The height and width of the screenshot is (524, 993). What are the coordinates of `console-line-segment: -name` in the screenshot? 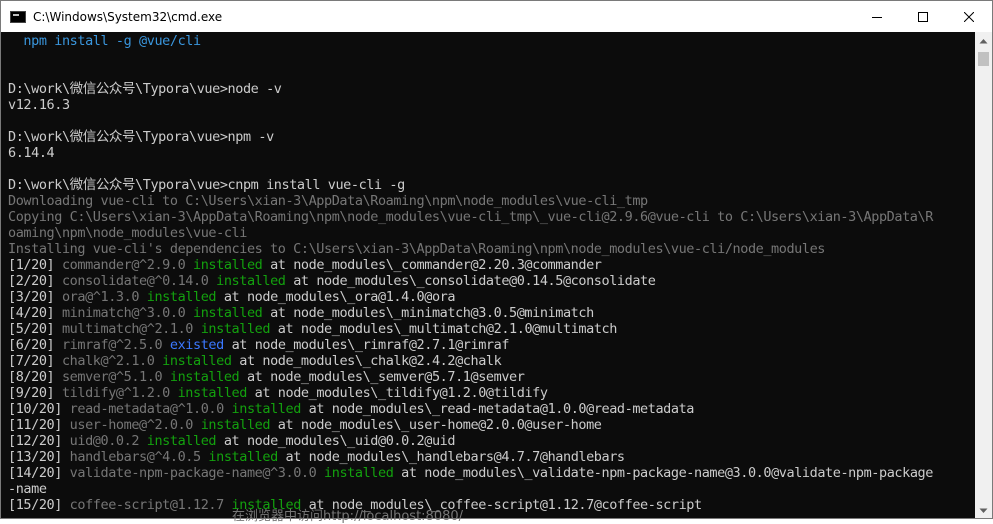 It's located at (27, 489).